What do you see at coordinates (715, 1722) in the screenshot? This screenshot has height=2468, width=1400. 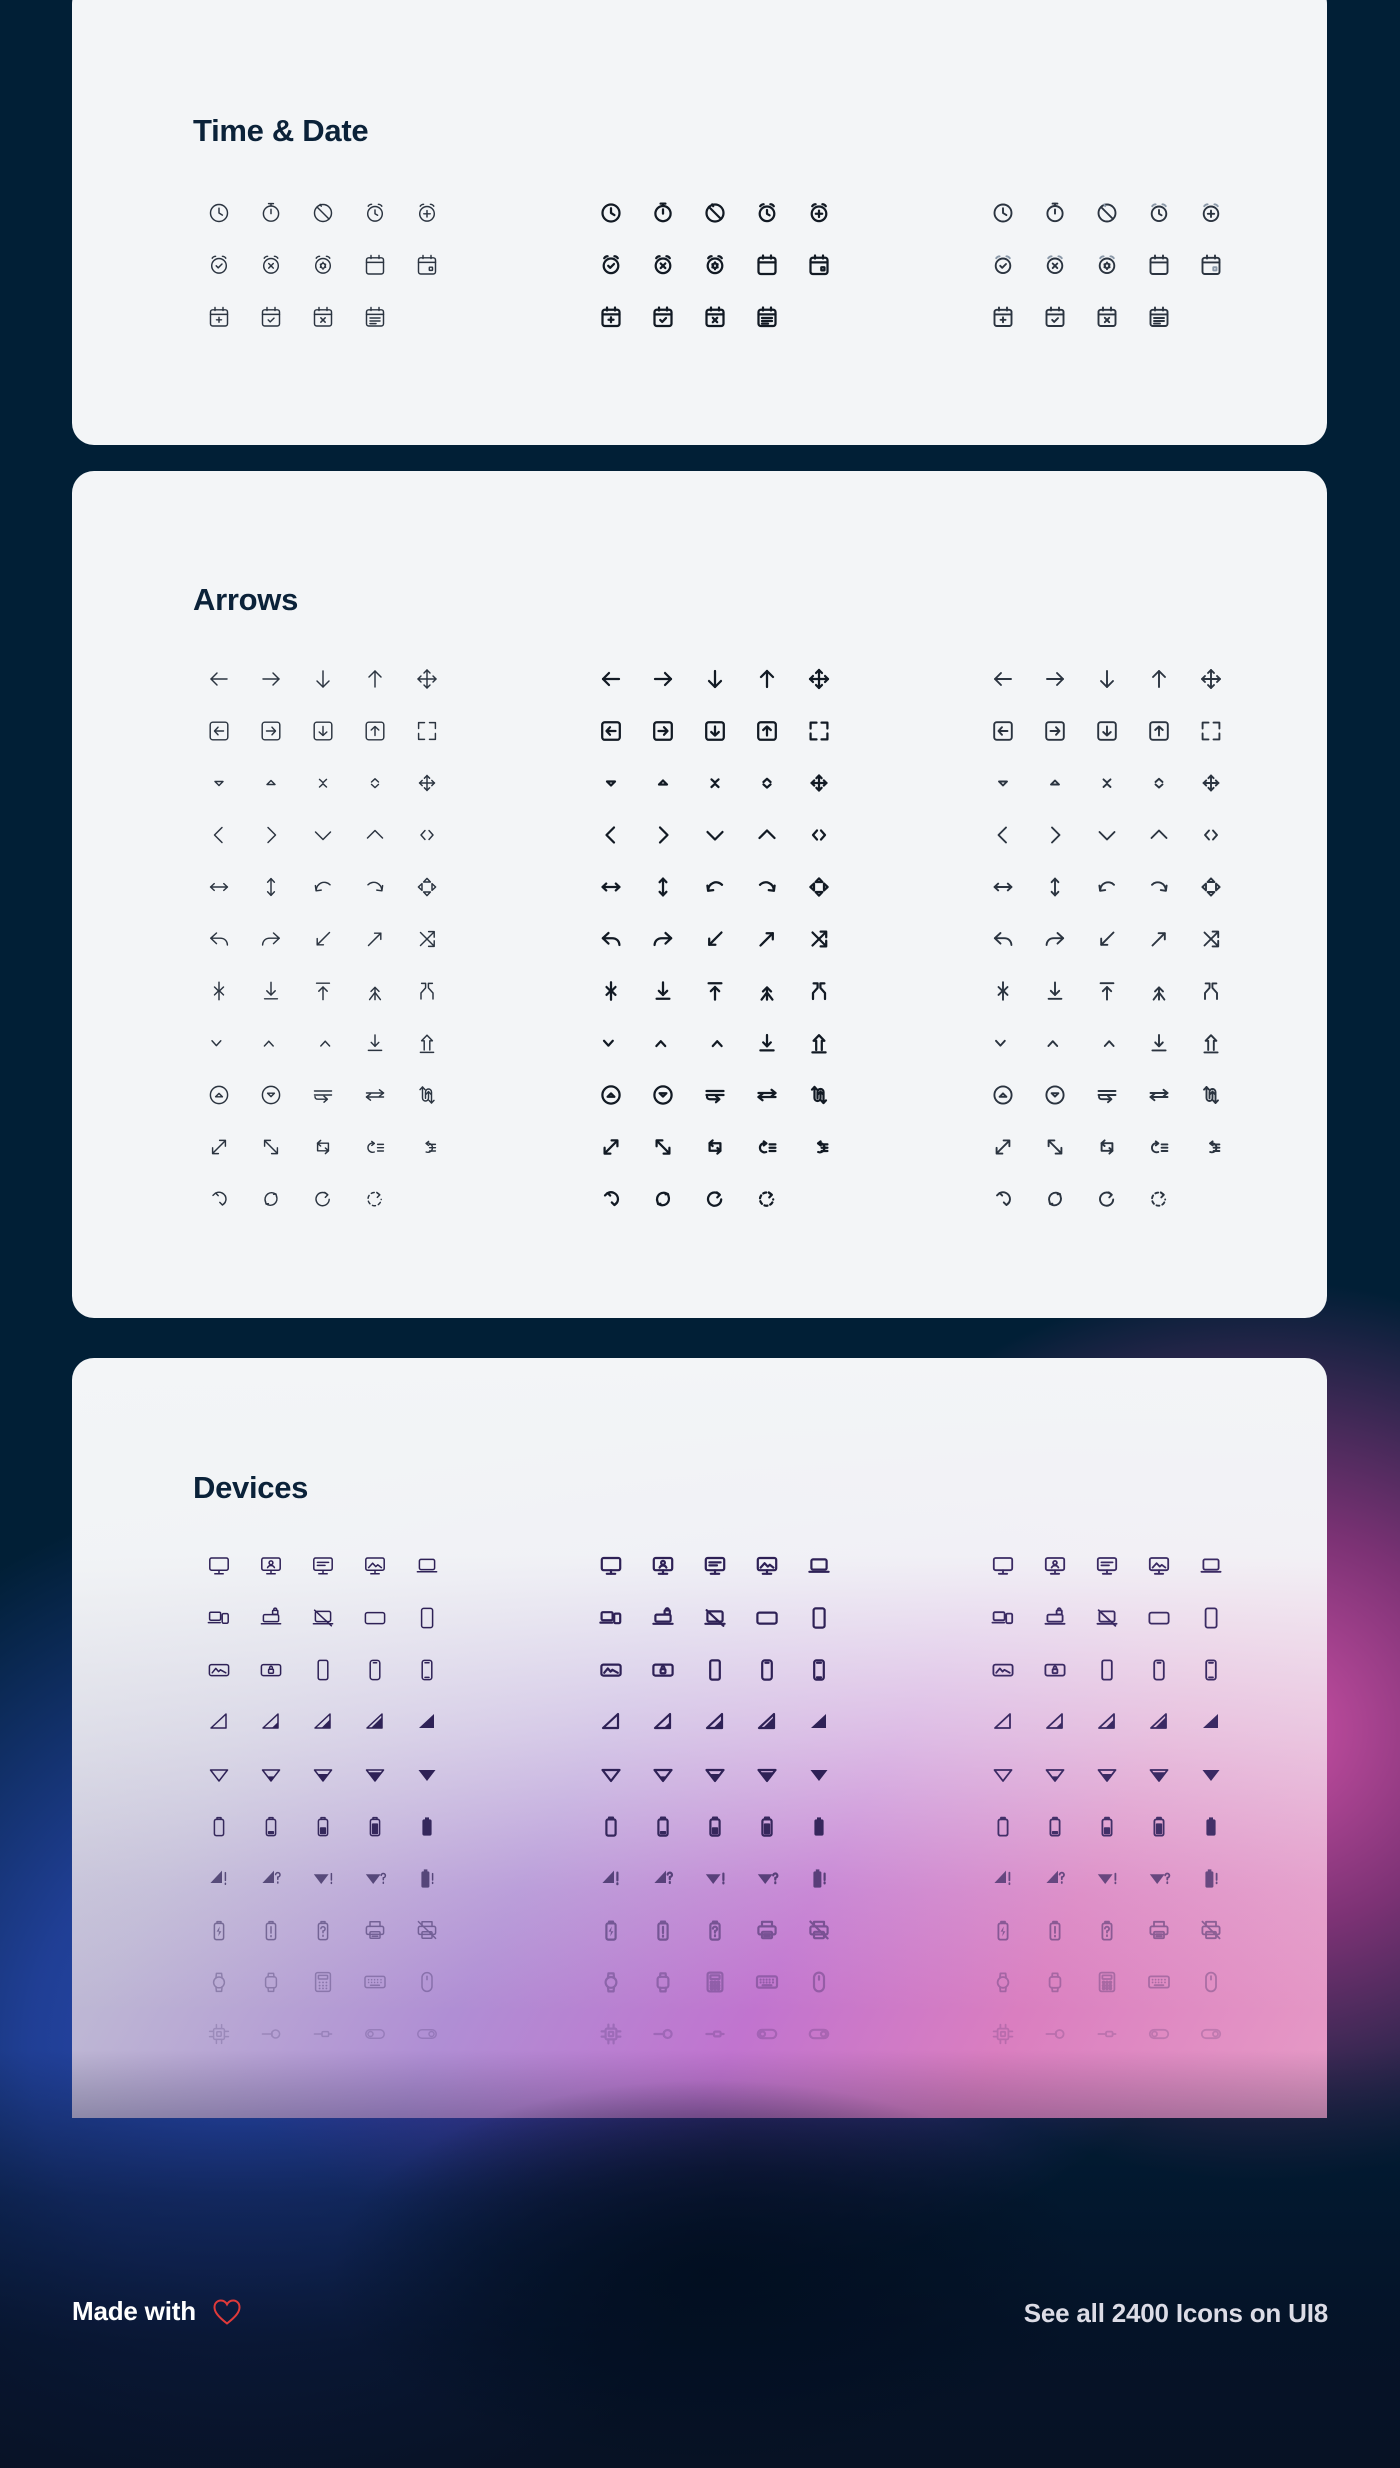 I see `signal-2-icon` at bounding box center [715, 1722].